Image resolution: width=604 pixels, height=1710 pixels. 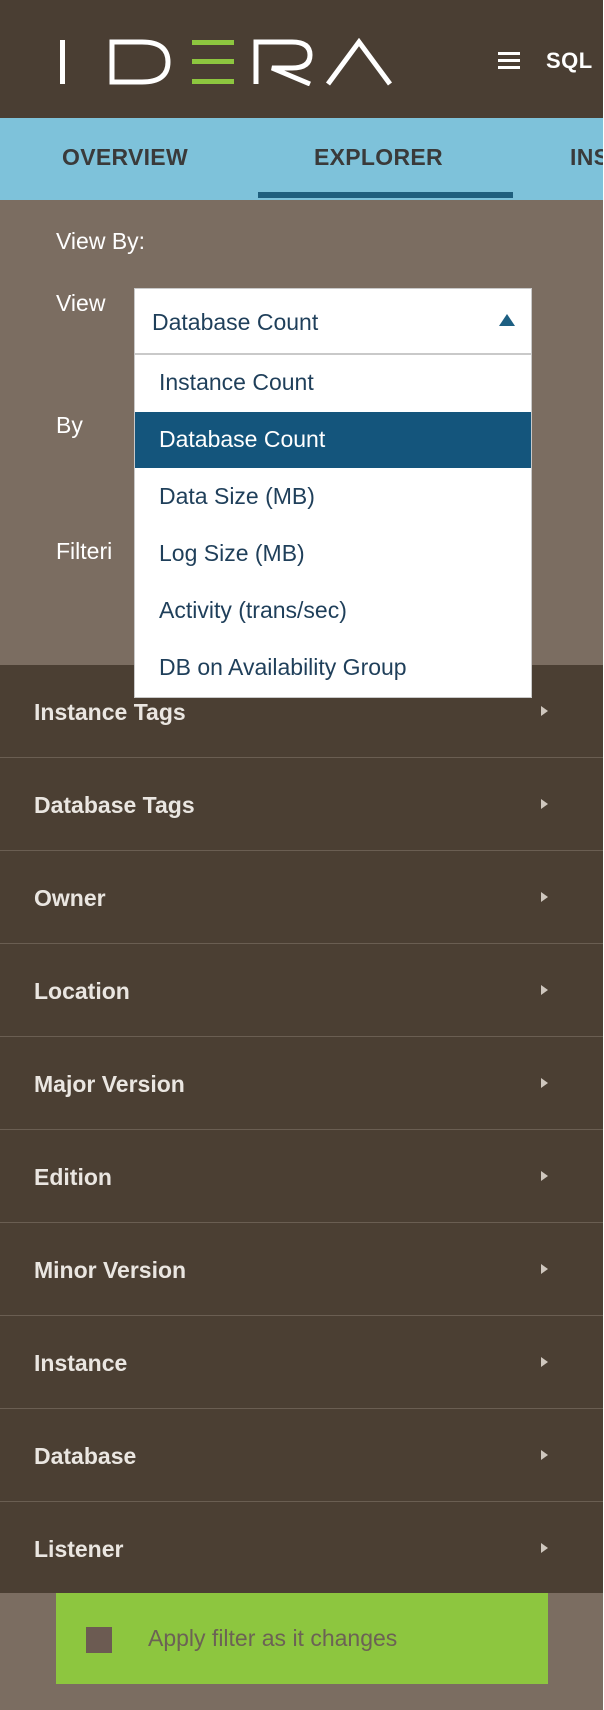 What do you see at coordinates (73, 1177) in the screenshot?
I see `filter-label: Edition` at bounding box center [73, 1177].